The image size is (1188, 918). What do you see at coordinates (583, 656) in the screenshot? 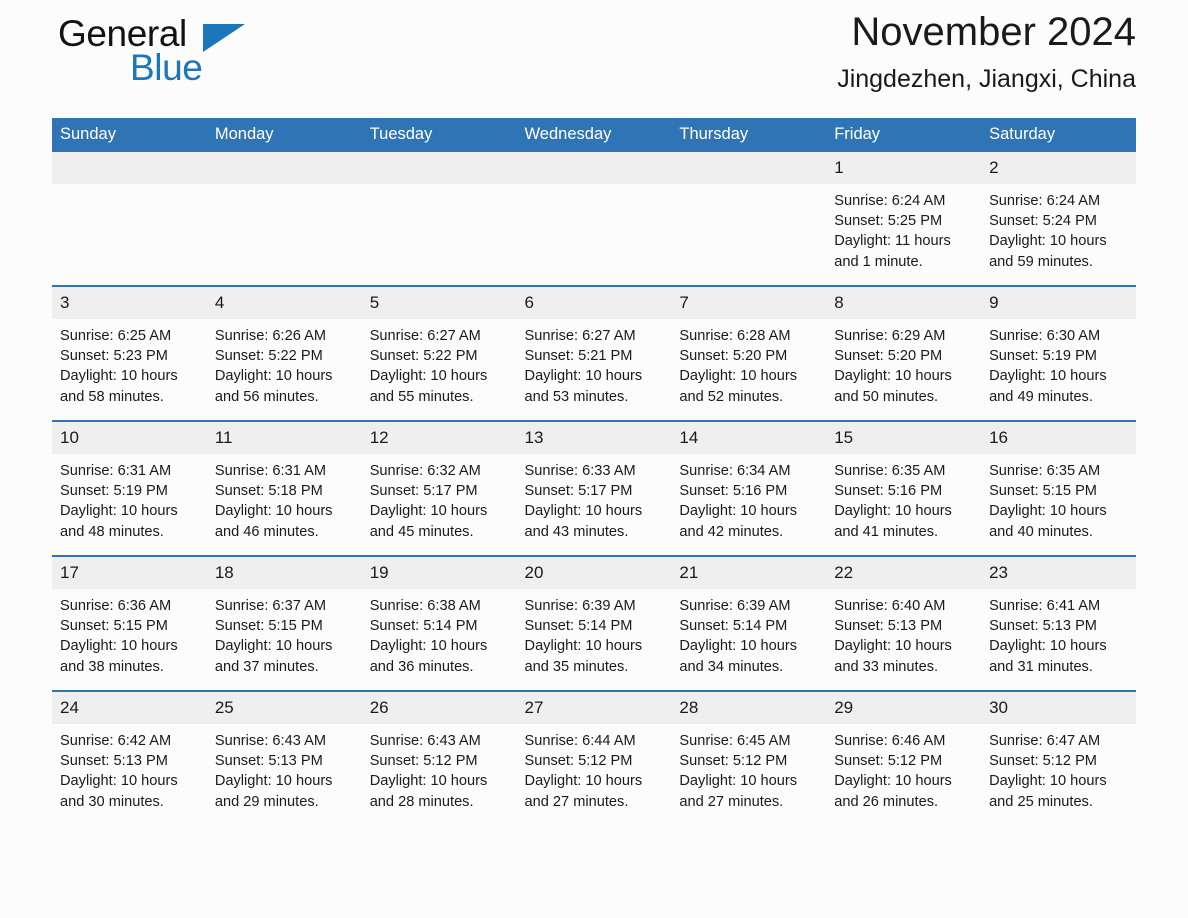
I see `daylight-text: Daylight: 10 hours and 35 minutes.` at bounding box center [583, 656].